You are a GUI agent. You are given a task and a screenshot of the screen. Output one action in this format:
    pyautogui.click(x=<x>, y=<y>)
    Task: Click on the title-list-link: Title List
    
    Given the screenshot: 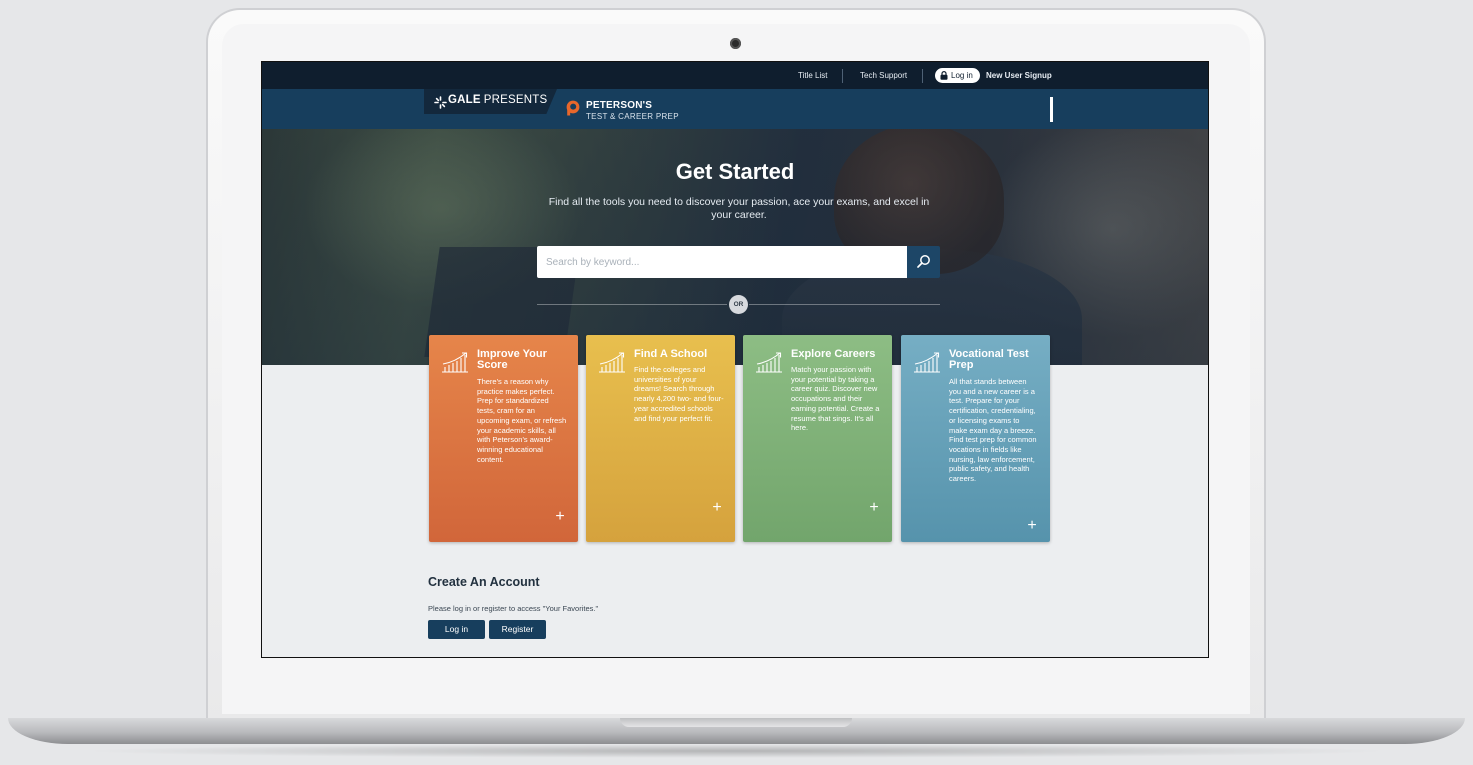 What is the action you would take?
    pyautogui.click(x=813, y=75)
    